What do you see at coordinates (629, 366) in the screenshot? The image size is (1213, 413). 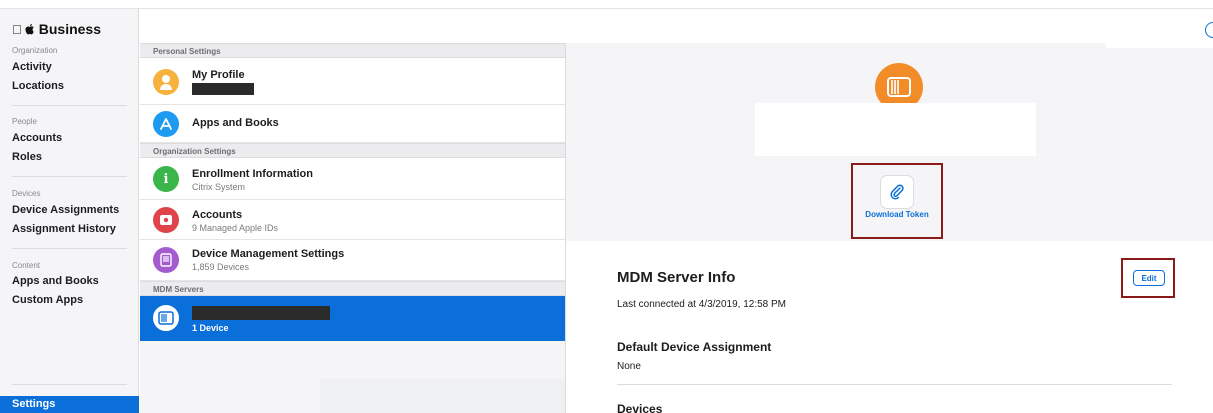 I see `default-device-assignment-value: None` at bounding box center [629, 366].